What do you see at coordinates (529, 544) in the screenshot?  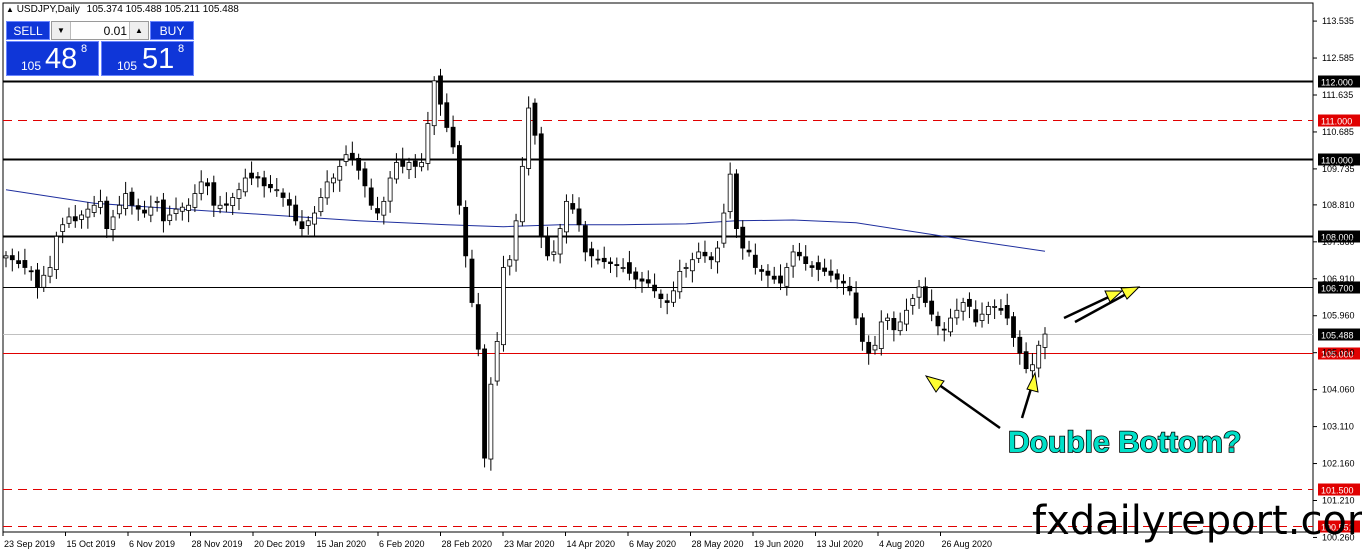 I see `date-tick-label: 23 Mar 2020` at bounding box center [529, 544].